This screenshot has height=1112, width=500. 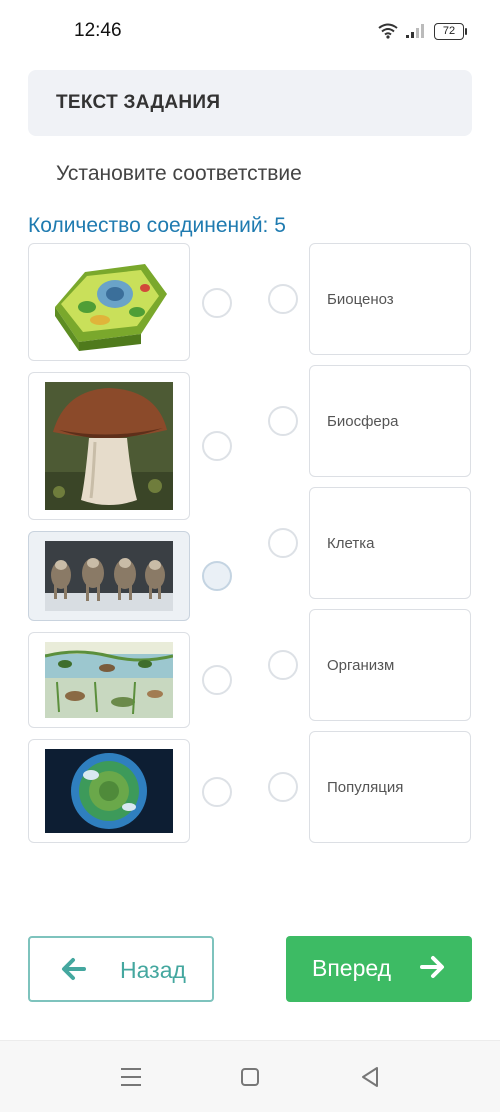 I want to click on connections-count: Количество соединений: 5, so click(x=157, y=225).